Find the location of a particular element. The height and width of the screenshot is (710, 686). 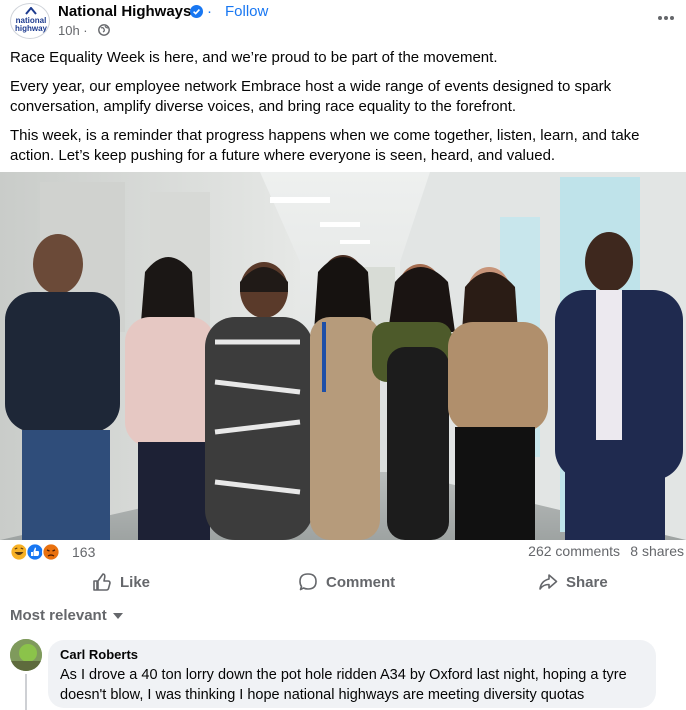

comment-author: Carl Roberts is located at coordinates (352, 654).